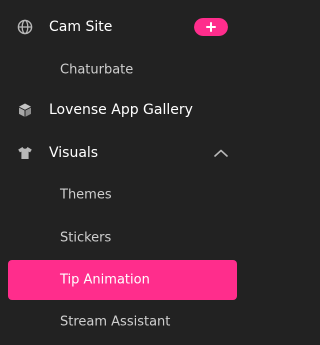  Describe the element at coordinates (123, 238) in the screenshot. I see `submenu-item-stickers: Stickers` at that location.